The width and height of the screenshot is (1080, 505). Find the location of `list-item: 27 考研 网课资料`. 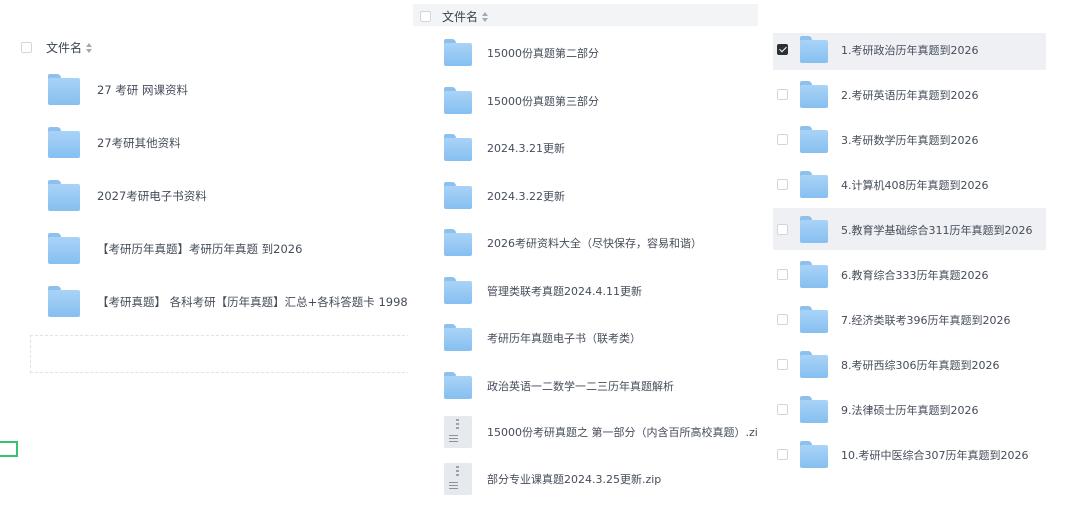

list-item: 27 考研 网课资料 is located at coordinates (204, 89).